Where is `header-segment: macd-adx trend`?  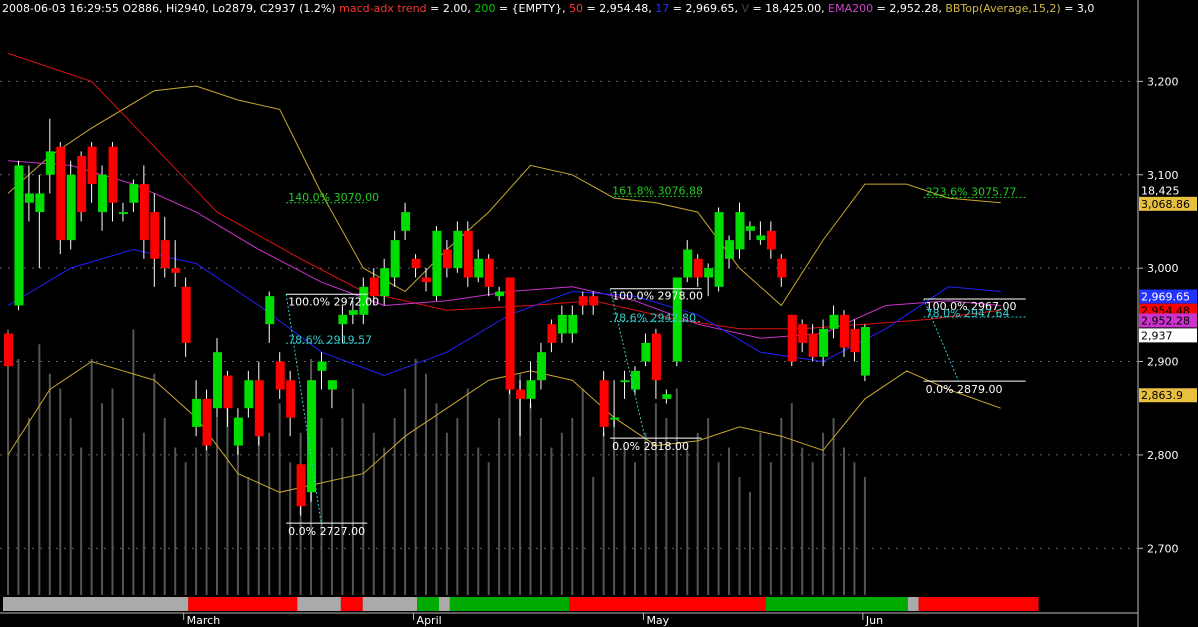 header-segment: macd-adx trend is located at coordinates (381, 8).